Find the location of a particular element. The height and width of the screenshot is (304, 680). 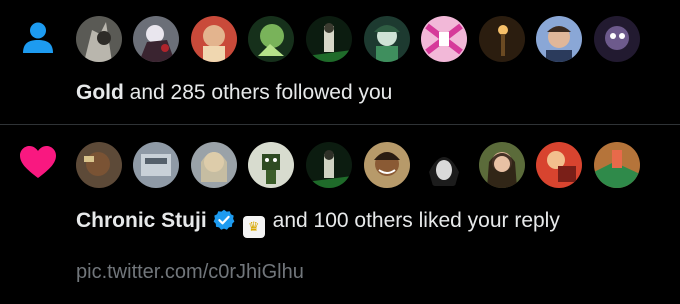

follow-summary-text: Gold and 285 others followed you is located at coordinates (234, 93).